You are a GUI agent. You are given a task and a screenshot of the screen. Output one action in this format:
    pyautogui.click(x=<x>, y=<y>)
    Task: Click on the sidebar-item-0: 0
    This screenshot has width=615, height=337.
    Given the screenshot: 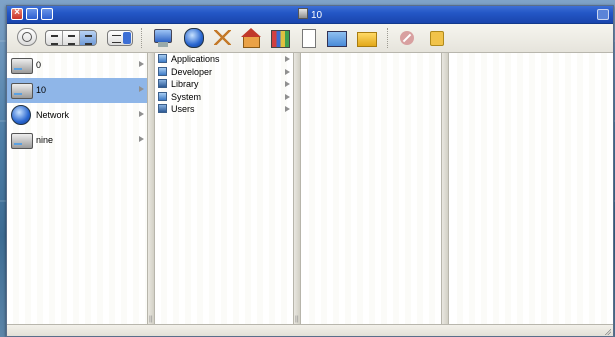 What is the action you would take?
    pyautogui.click(x=77, y=65)
    